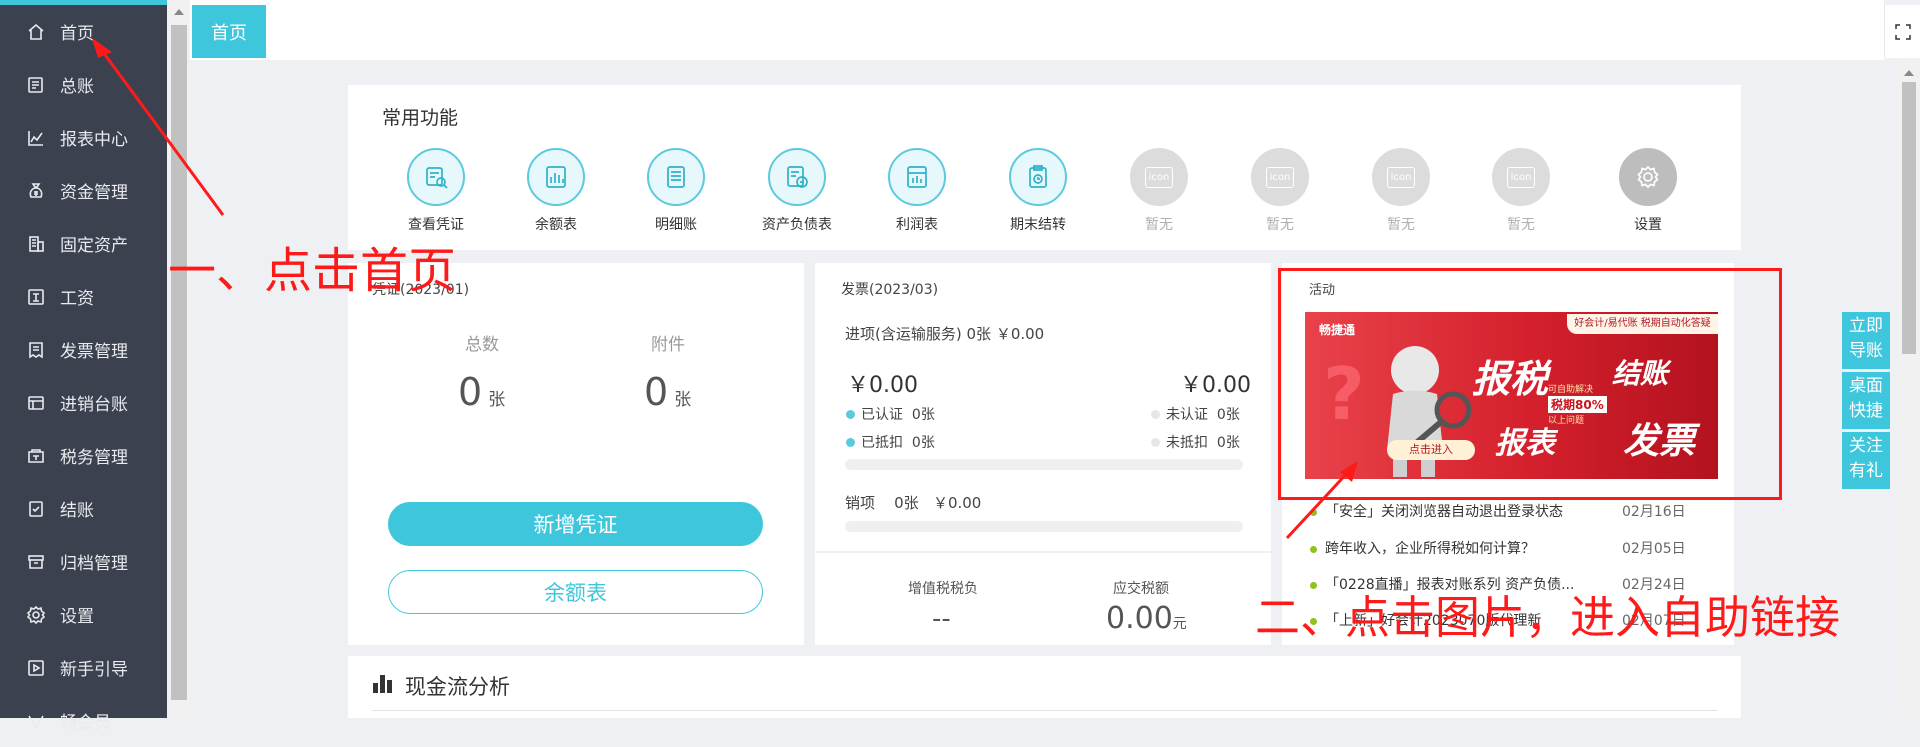 This screenshot has height=747, width=1920. Describe the element at coordinates (83, 667) in the screenshot. I see `sidebar-item-guide: 新手引导` at that location.